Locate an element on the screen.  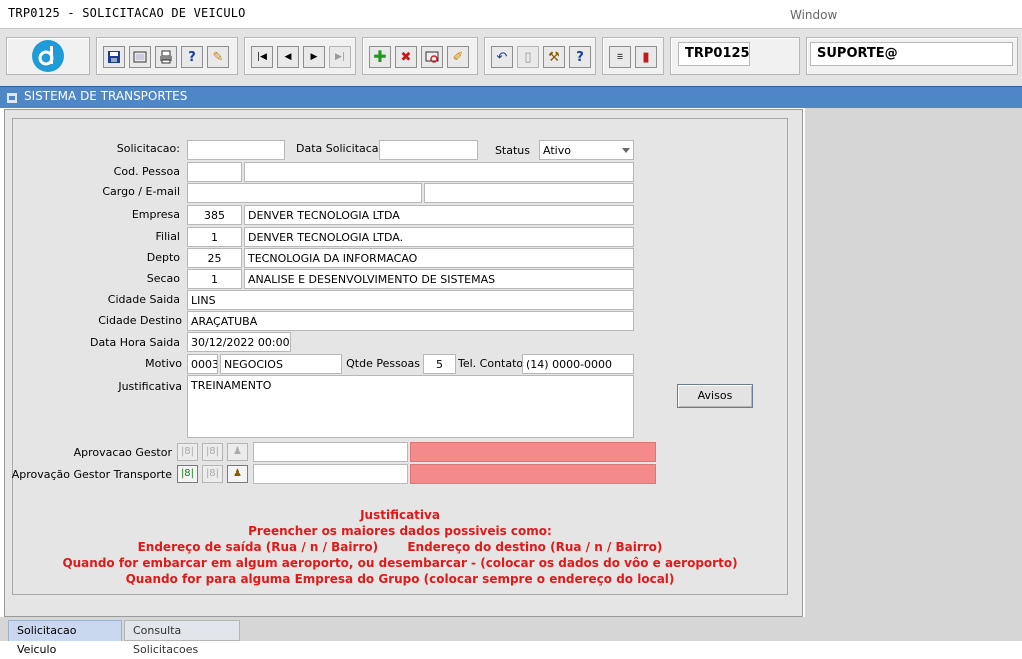
window-title: TRP0125 - SOLICITACAO DE VEICULO is located at coordinates (127, 13).